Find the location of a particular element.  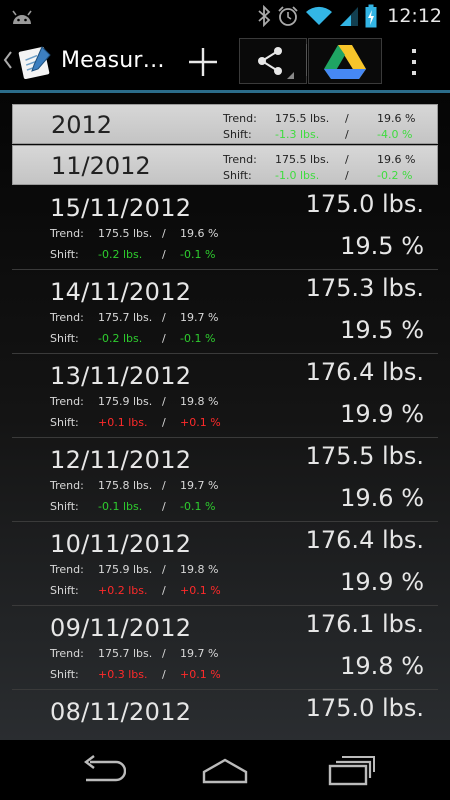

entry-date: 13/11/2012 is located at coordinates (121, 376).